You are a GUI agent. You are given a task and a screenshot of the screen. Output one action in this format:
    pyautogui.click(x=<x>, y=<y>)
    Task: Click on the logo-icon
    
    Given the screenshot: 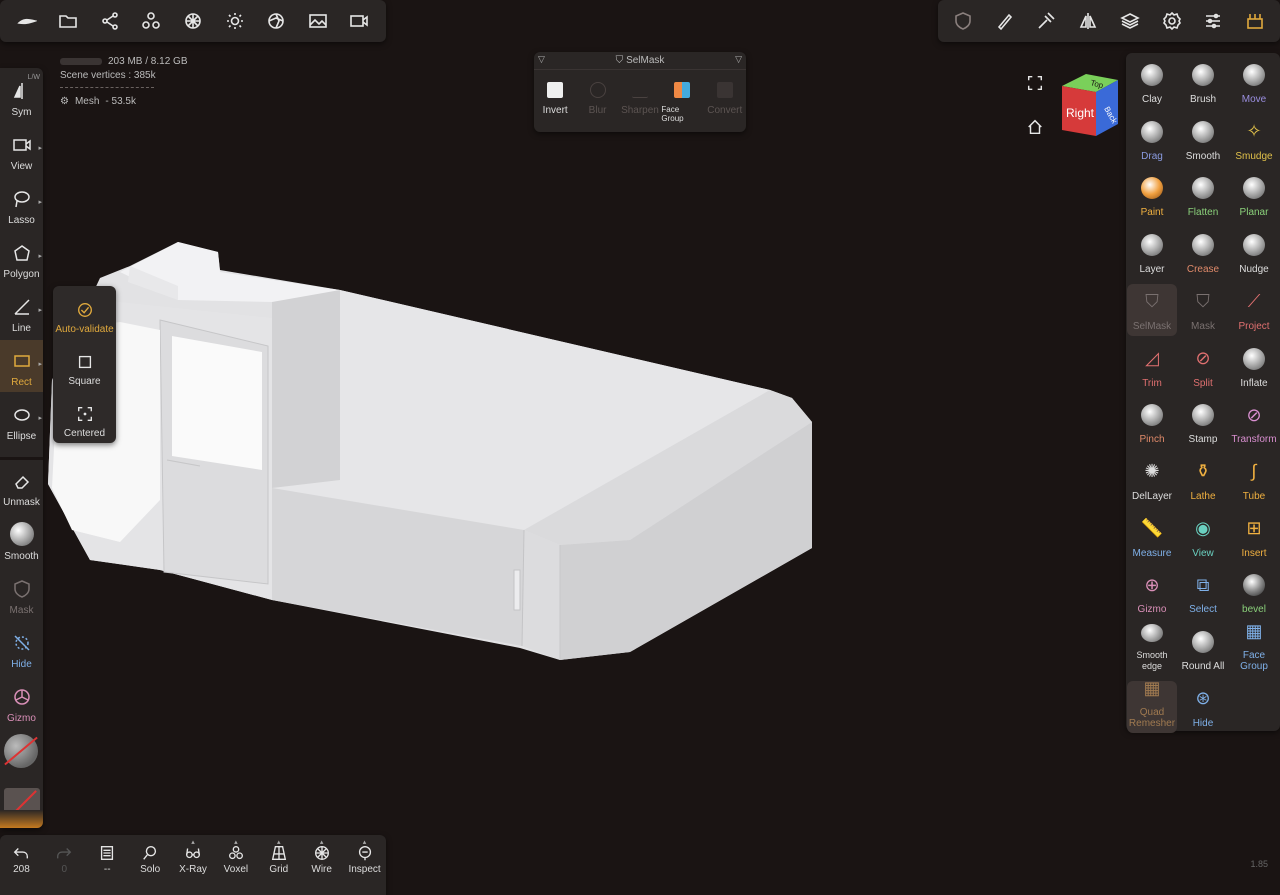 What is the action you would take?
    pyautogui.click(x=27, y=21)
    